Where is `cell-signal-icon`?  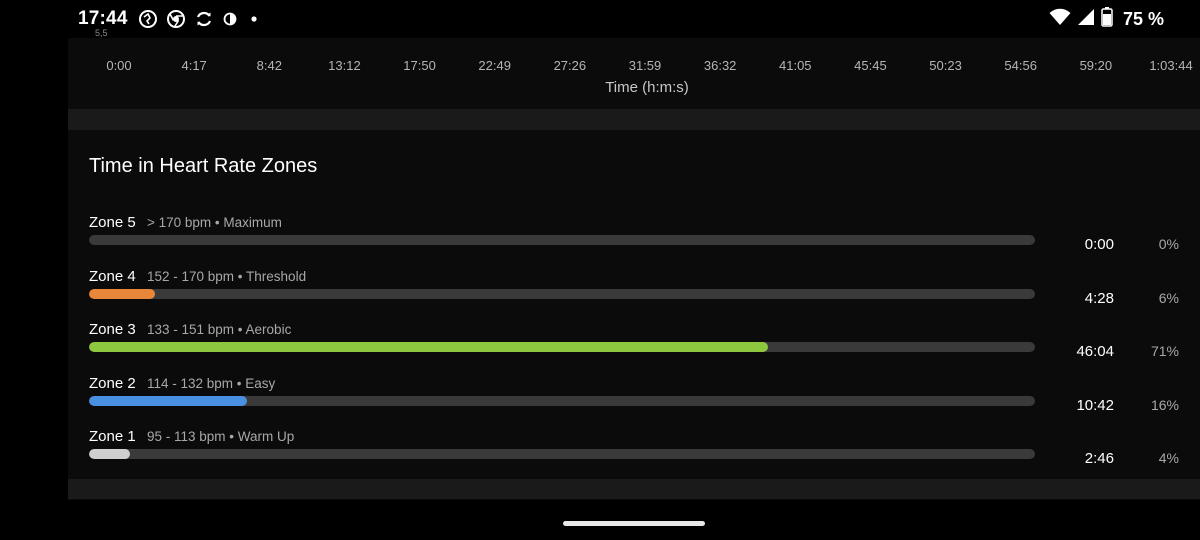
cell-signal-icon is located at coordinates (1086, 19).